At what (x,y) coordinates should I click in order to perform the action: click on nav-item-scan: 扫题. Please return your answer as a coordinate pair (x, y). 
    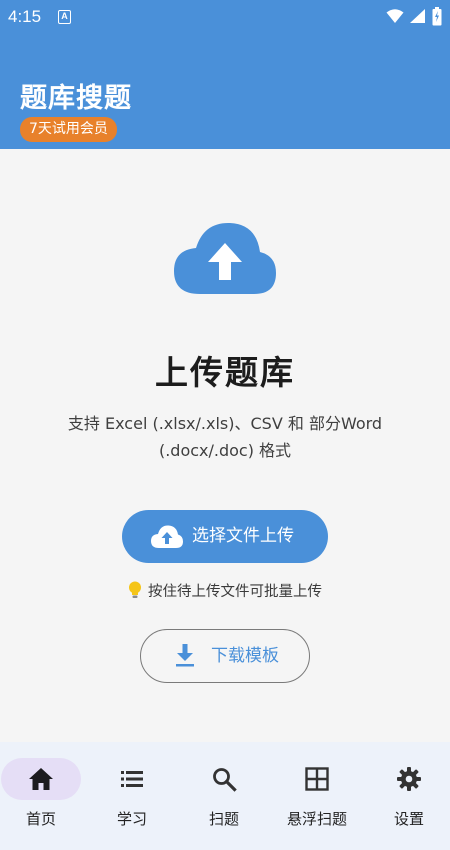
    Looking at the image, I should click on (228, 792).